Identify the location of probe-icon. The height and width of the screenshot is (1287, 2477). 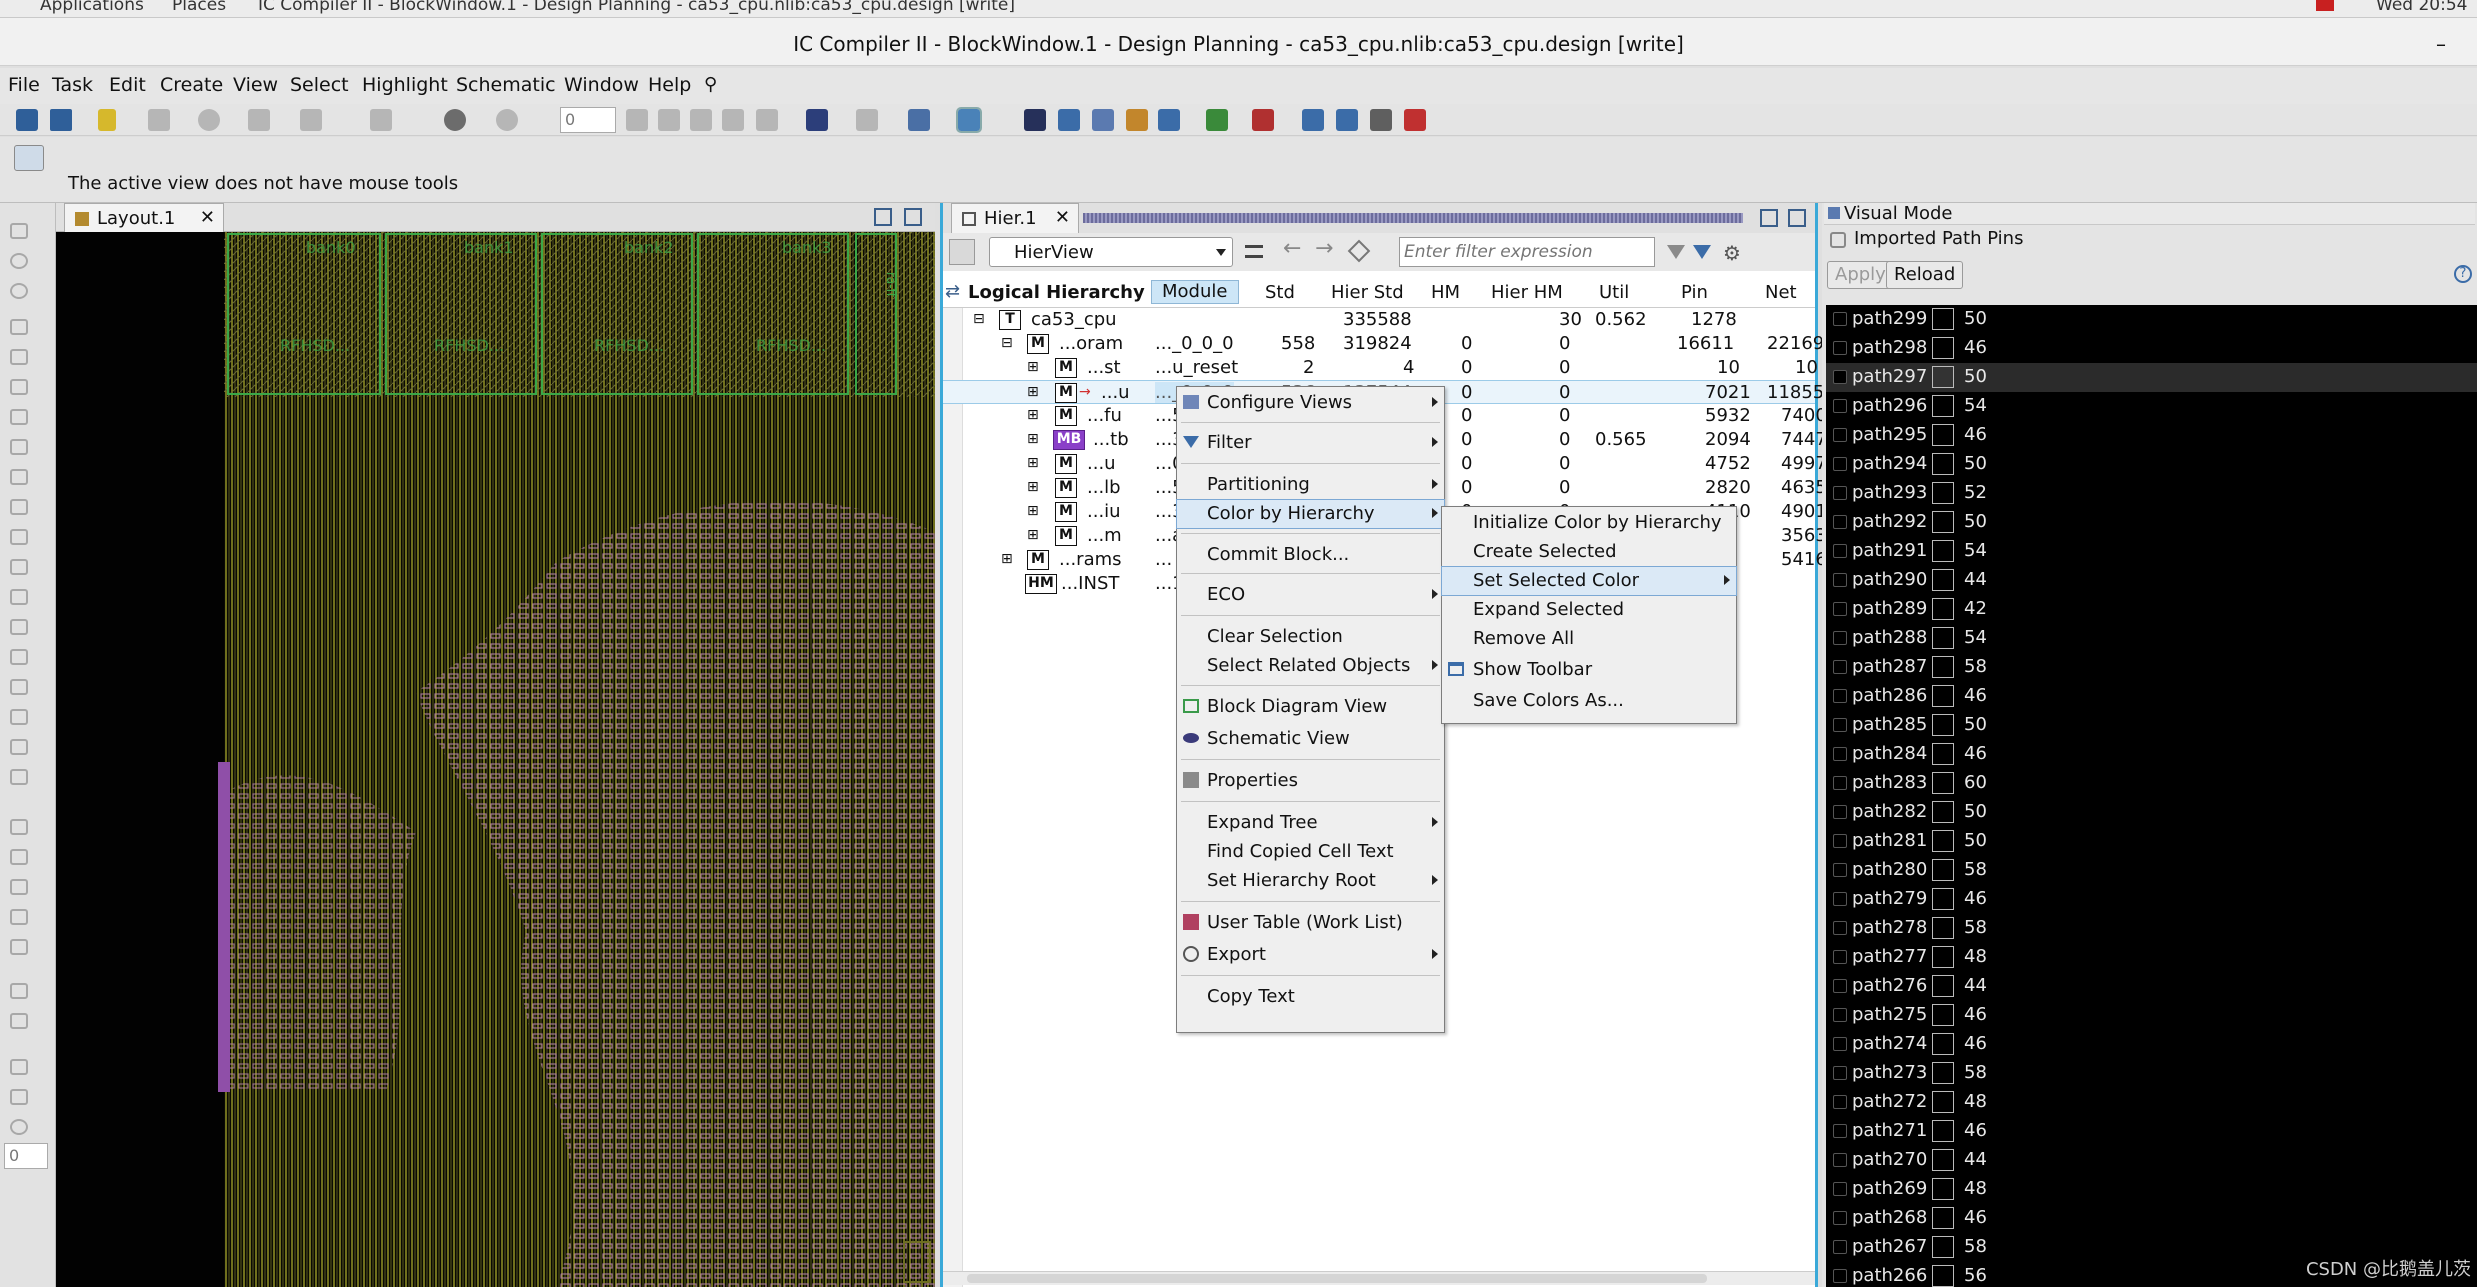
(209, 120).